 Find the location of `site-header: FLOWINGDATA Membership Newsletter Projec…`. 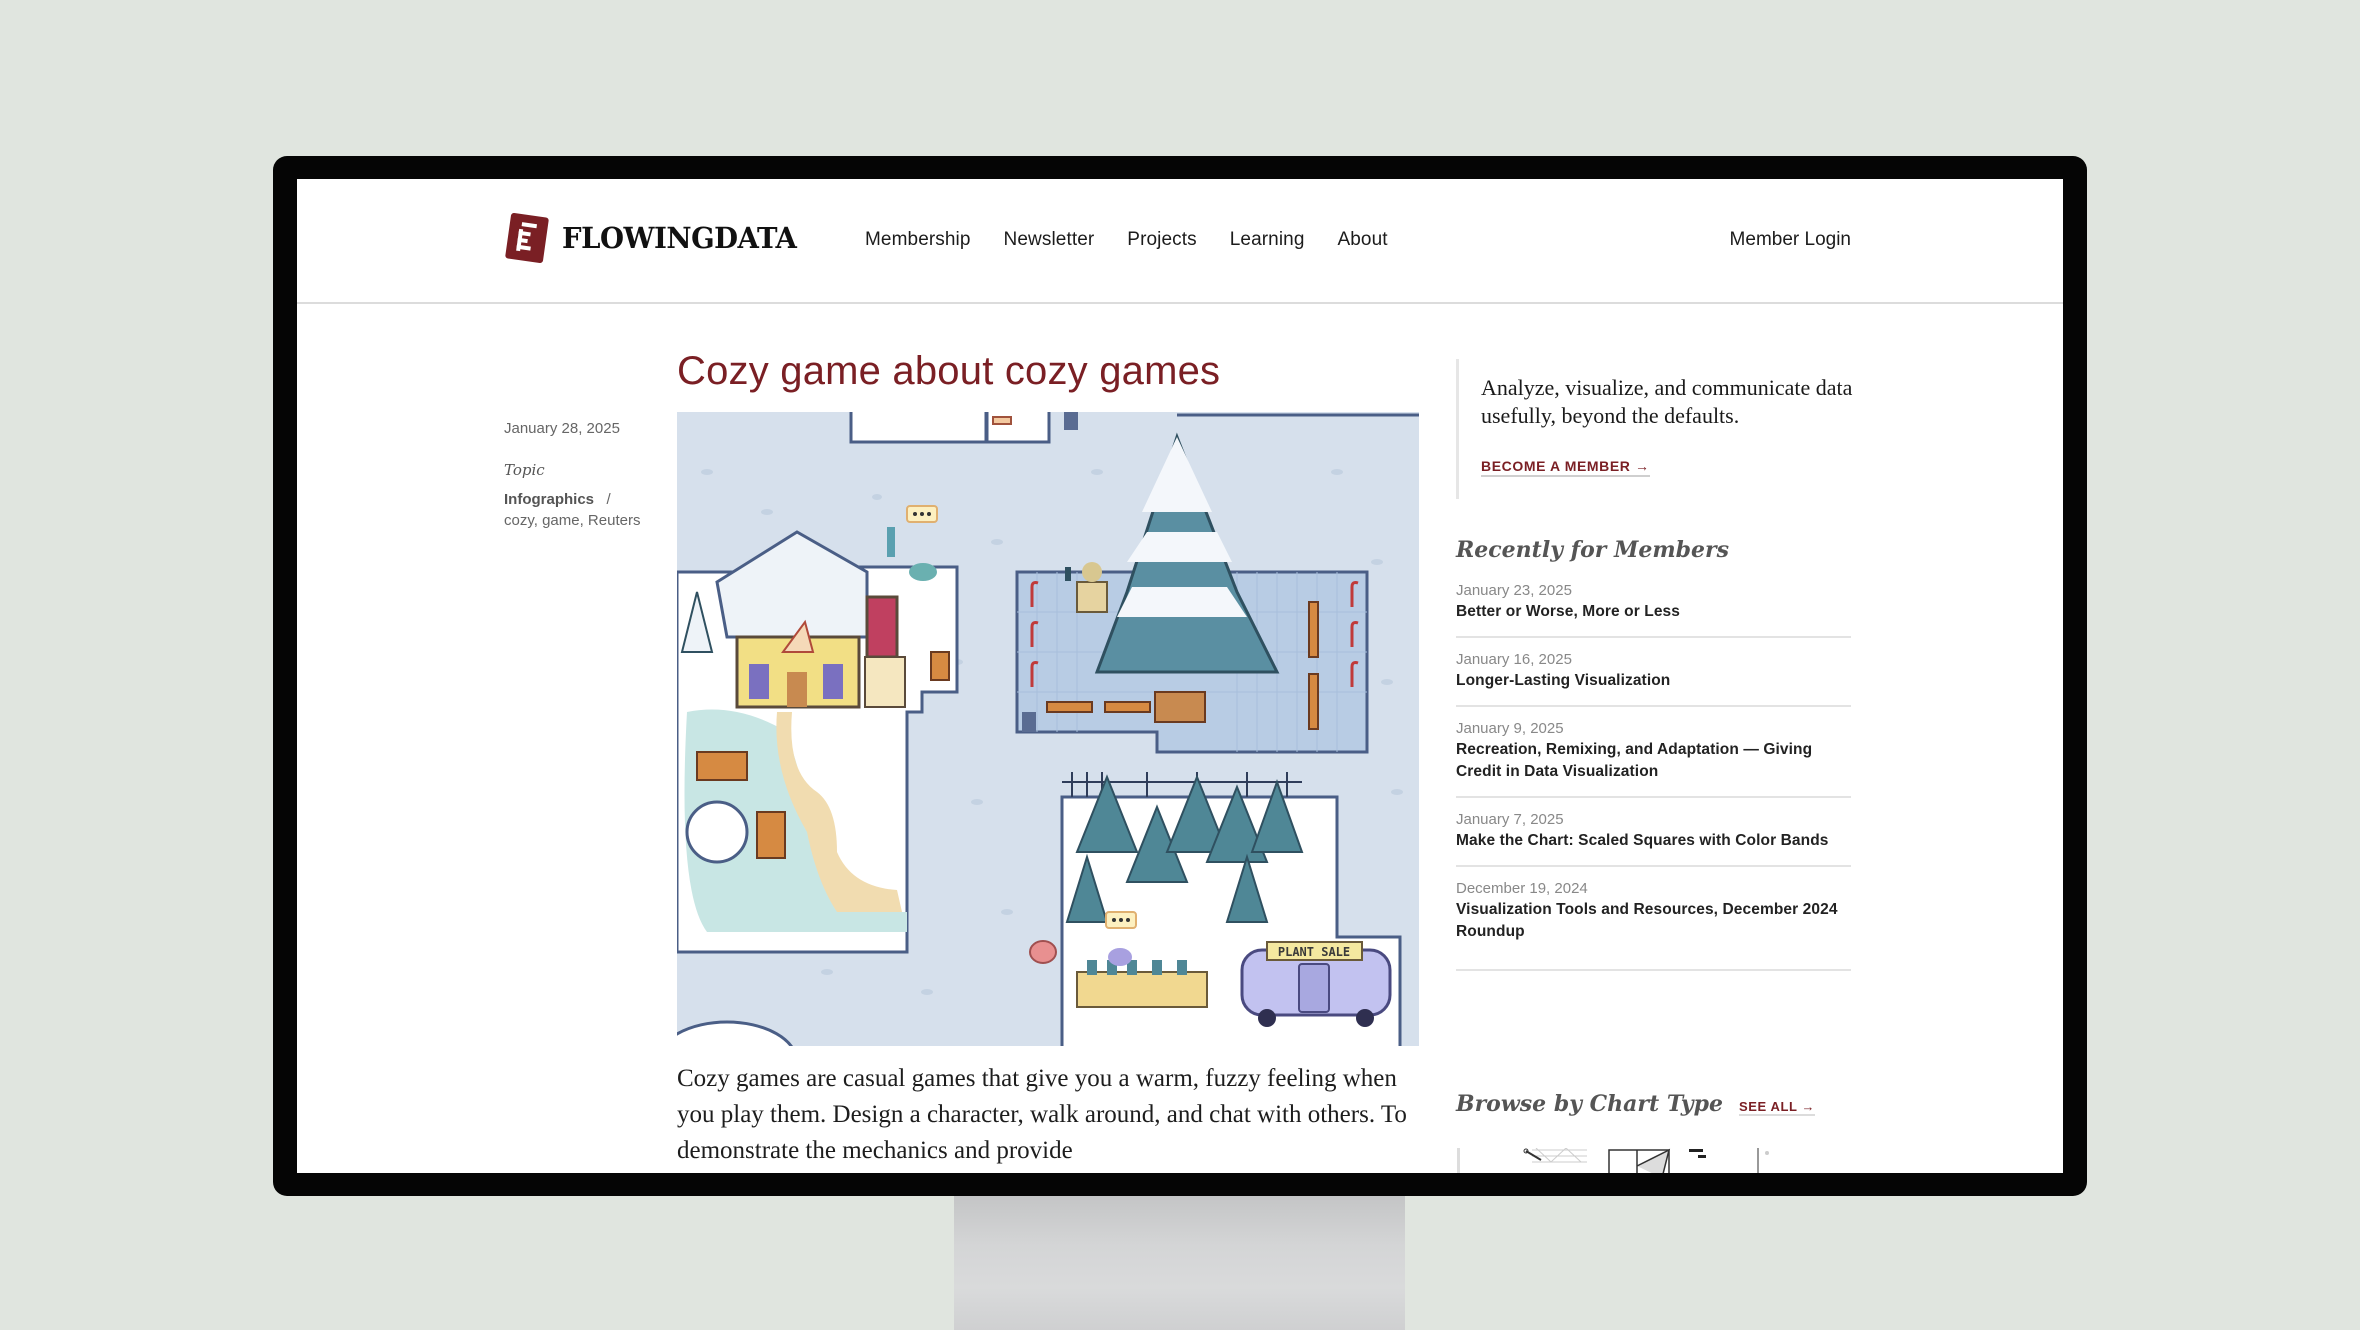

site-header: FLOWINGDATA Membership Newsletter Projec… is located at coordinates (1180, 241).